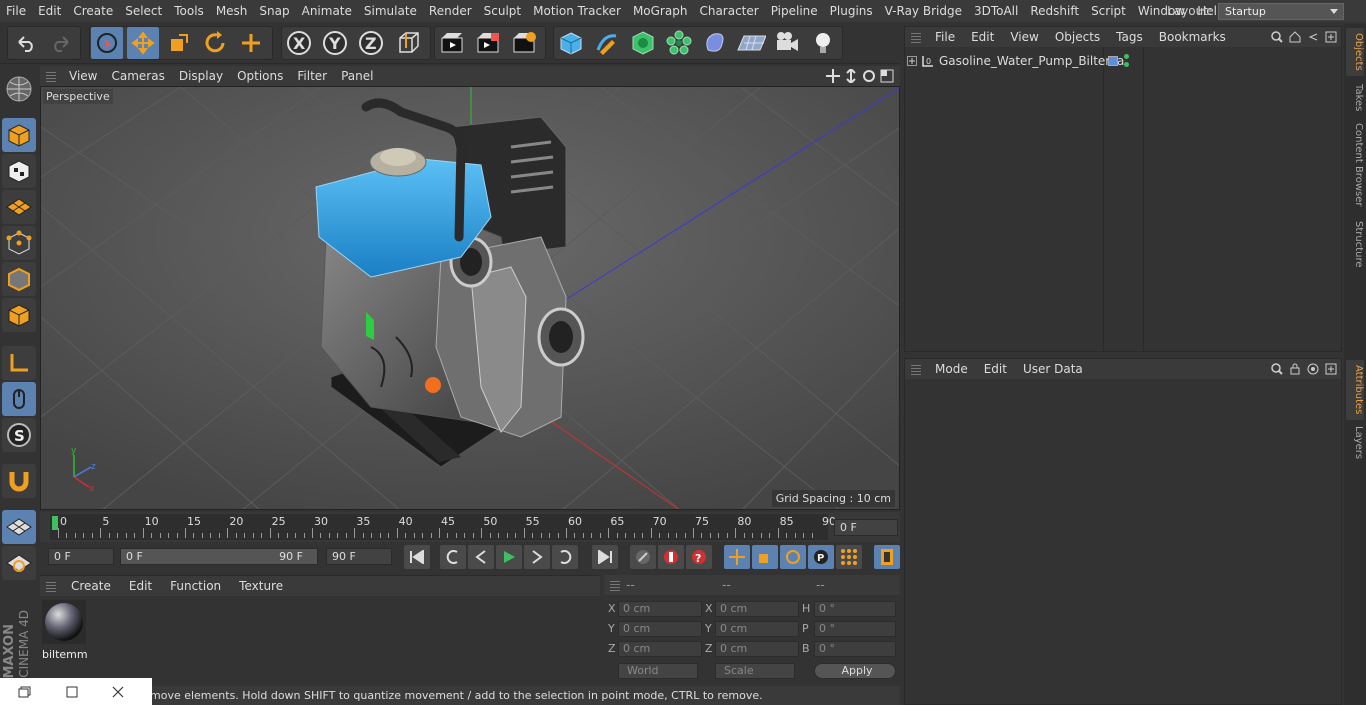 The image size is (1366, 705). Describe the element at coordinates (851, 76) in the screenshot. I see `dolly-view-icon` at that location.